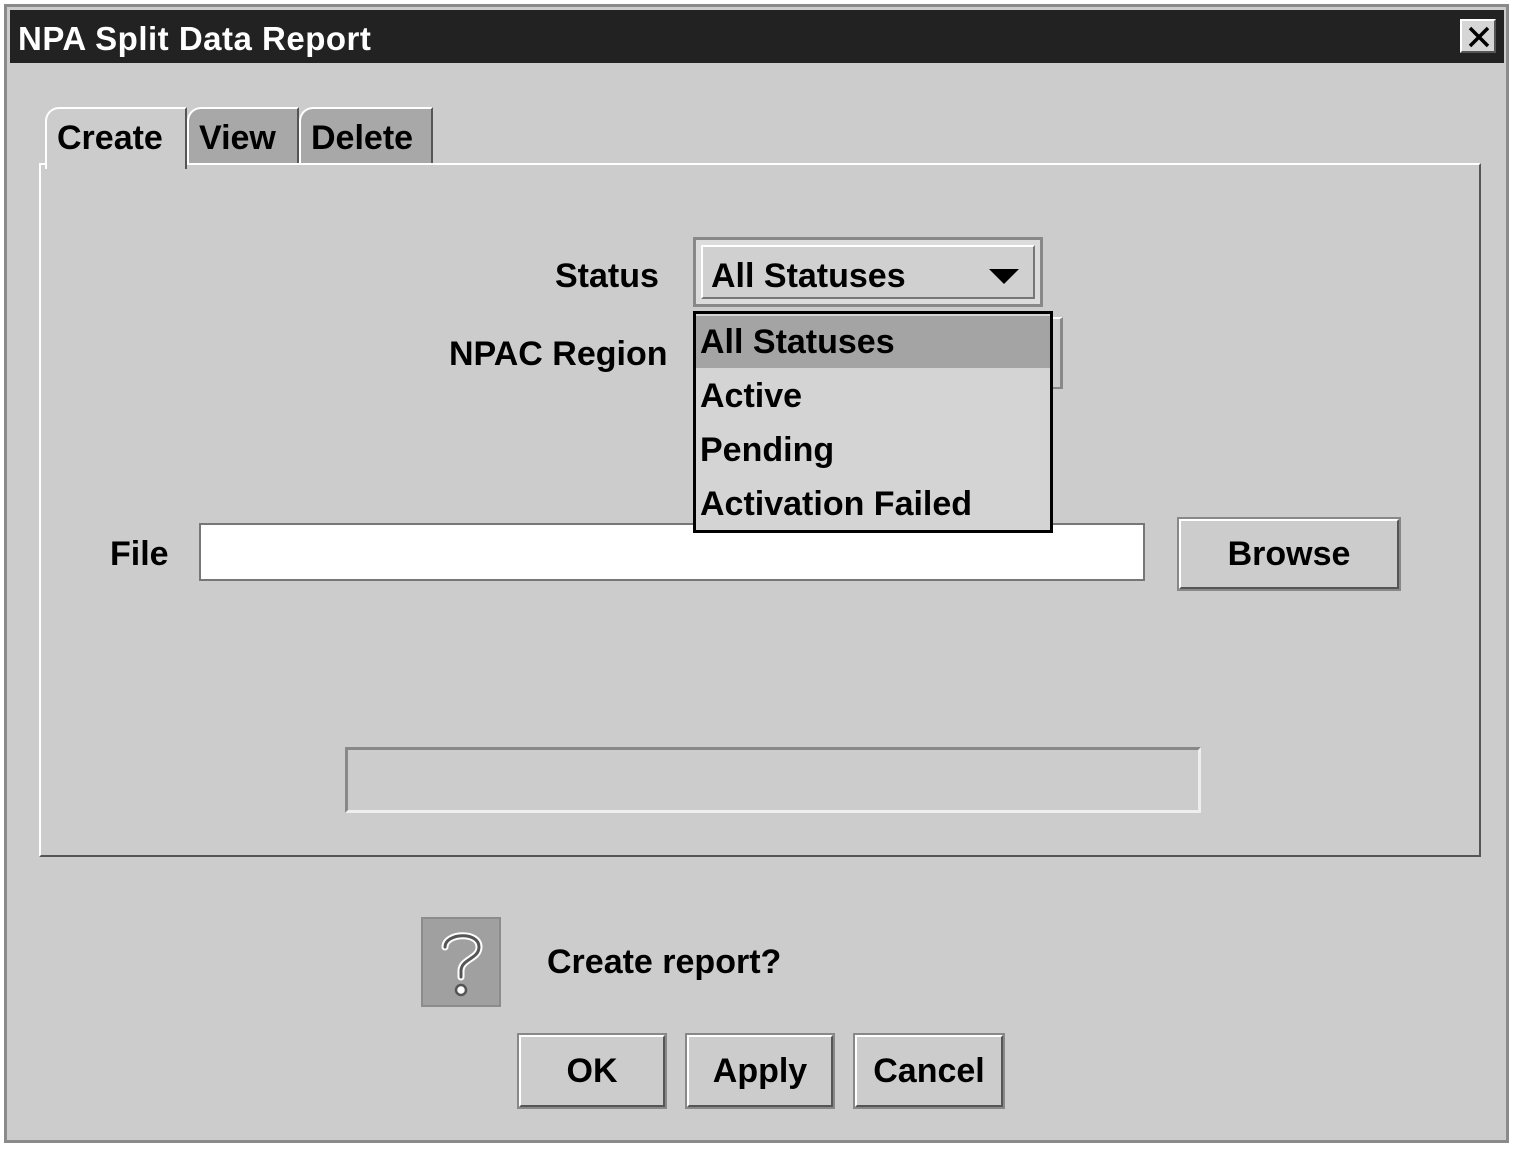 This screenshot has height=1150, width=1517. What do you see at coordinates (110, 138) in the screenshot?
I see `tab-create-label: Create` at bounding box center [110, 138].